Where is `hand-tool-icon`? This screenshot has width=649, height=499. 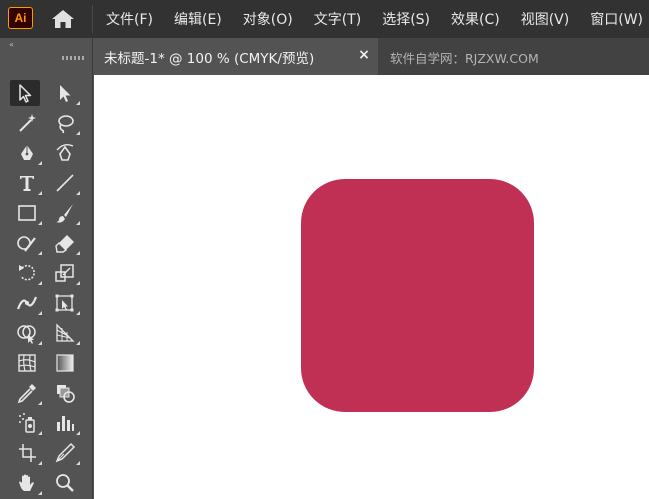
hand-tool-icon is located at coordinates (26, 482).